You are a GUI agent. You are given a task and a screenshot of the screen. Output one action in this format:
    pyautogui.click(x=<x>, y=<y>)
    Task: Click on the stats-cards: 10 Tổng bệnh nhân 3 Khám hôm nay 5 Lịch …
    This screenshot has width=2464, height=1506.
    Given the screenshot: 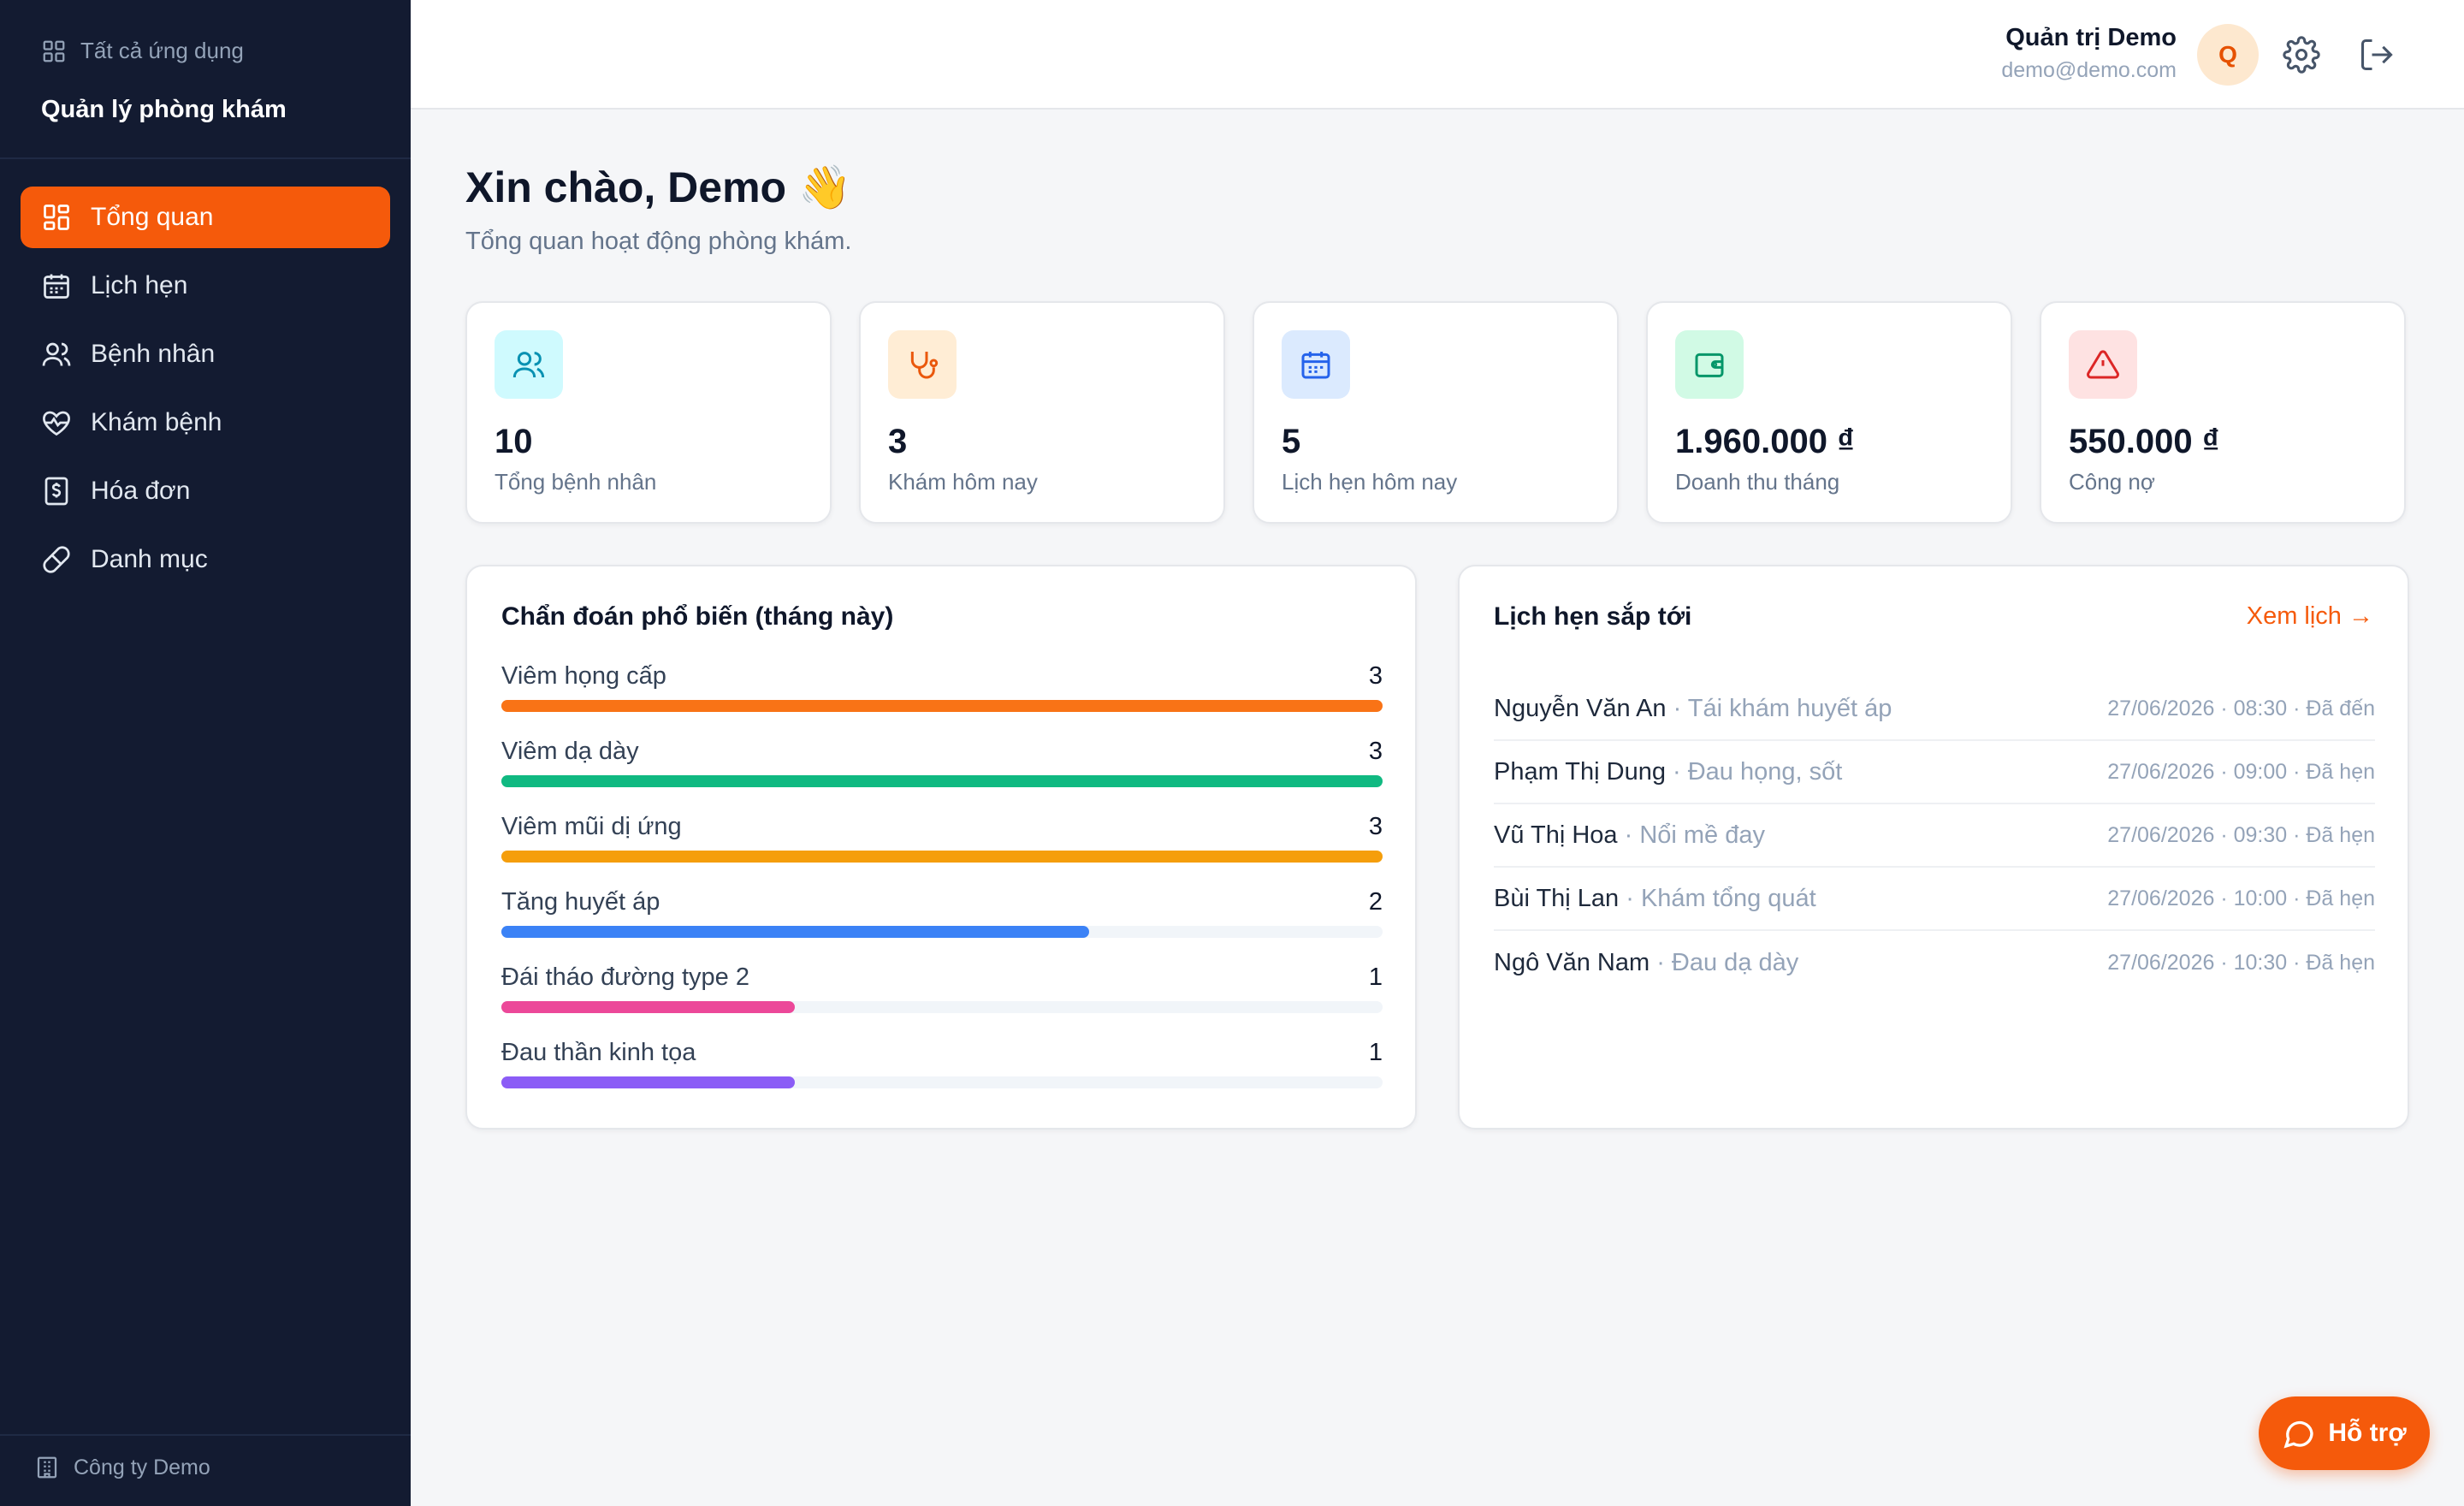 What is the action you would take?
    pyautogui.click(x=1437, y=413)
    